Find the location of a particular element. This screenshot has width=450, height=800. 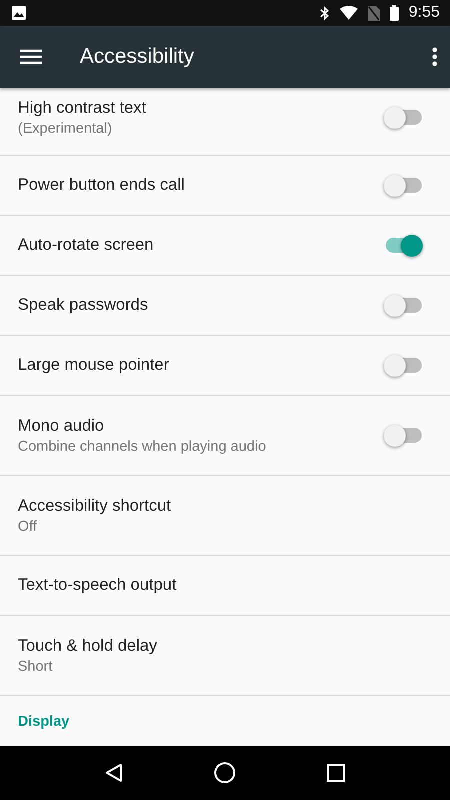

bluetooth-icon is located at coordinates (325, 13).